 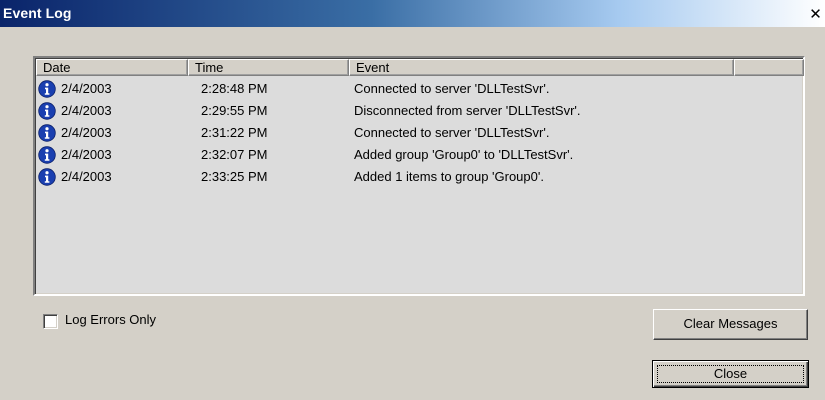 What do you see at coordinates (234, 88) in the screenshot?
I see `time-cell: 2:28:48 PM` at bounding box center [234, 88].